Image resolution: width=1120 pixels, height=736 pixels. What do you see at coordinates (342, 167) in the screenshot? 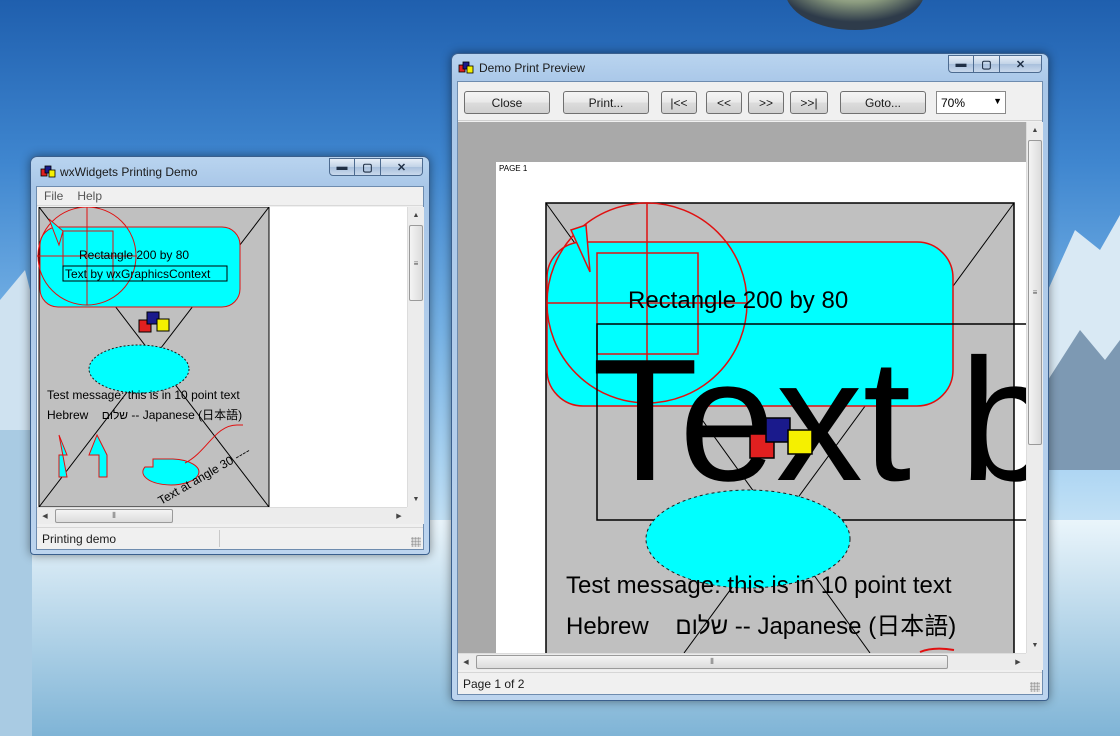
I see `demo-minimize-button: ▬` at bounding box center [342, 167].